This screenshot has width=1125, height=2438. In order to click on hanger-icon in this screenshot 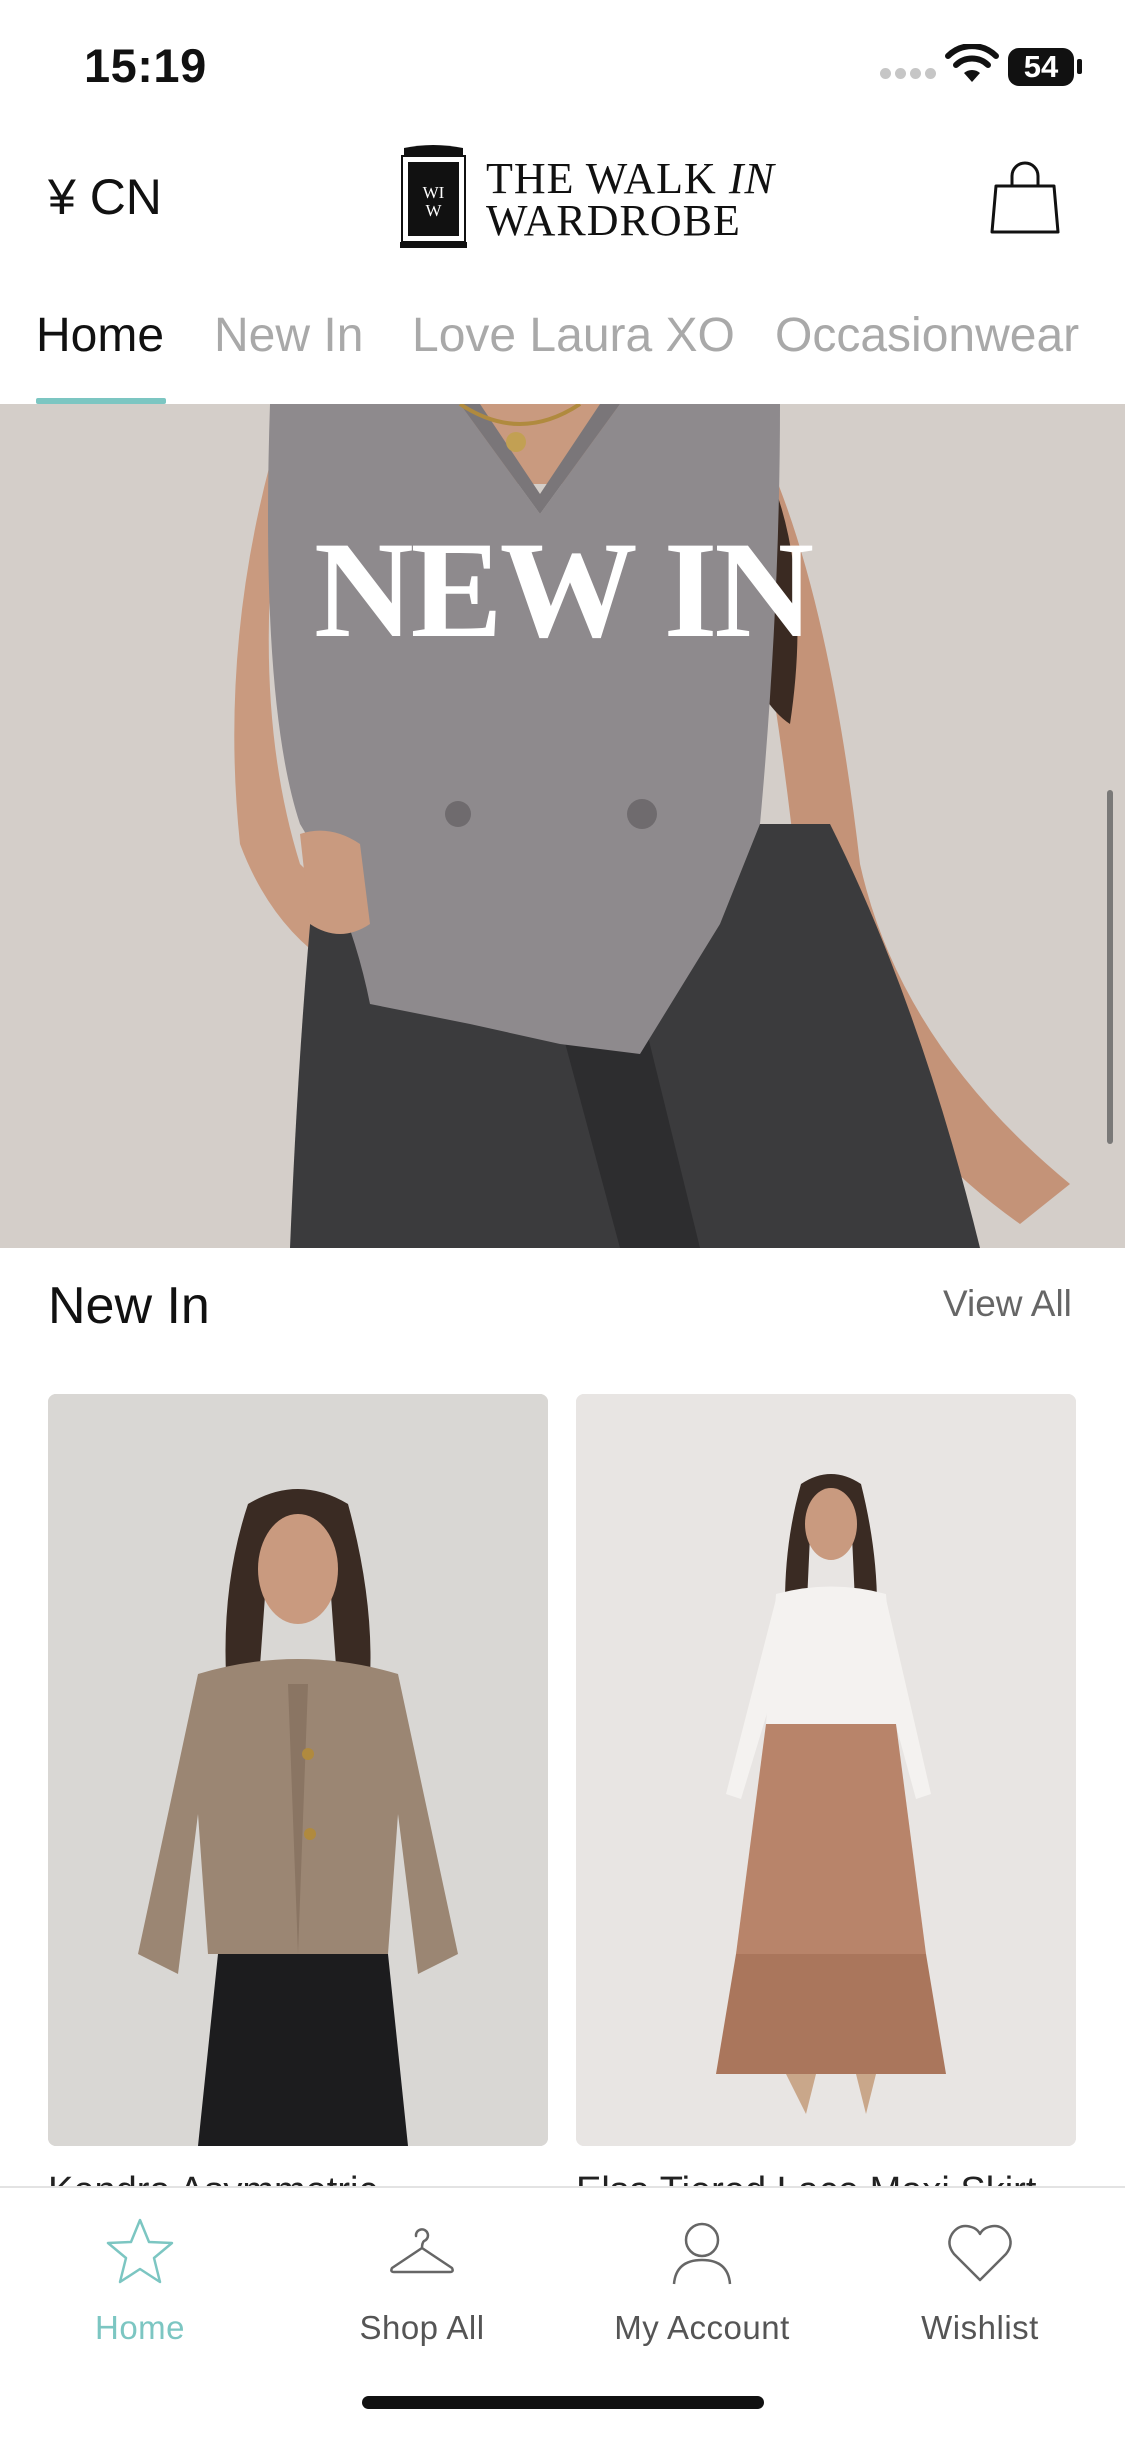, I will do `click(422, 2251)`.